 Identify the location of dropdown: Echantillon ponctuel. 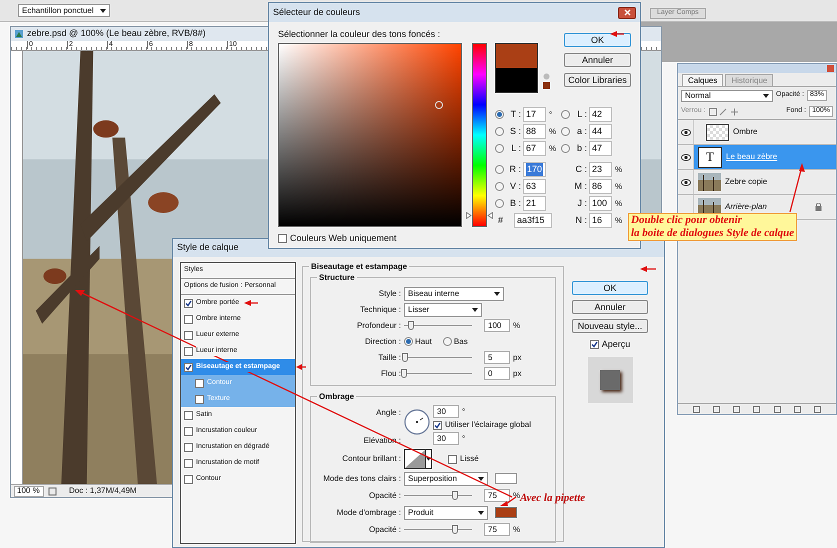
(64, 10).